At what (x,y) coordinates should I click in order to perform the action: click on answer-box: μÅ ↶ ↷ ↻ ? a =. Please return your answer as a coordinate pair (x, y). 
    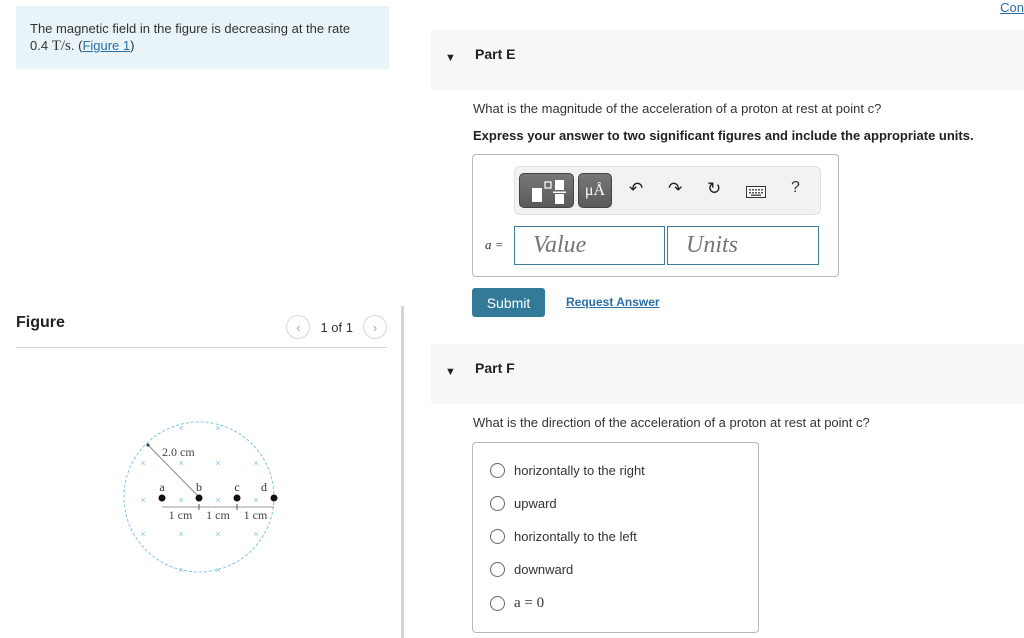
    Looking at the image, I should click on (655, 215).